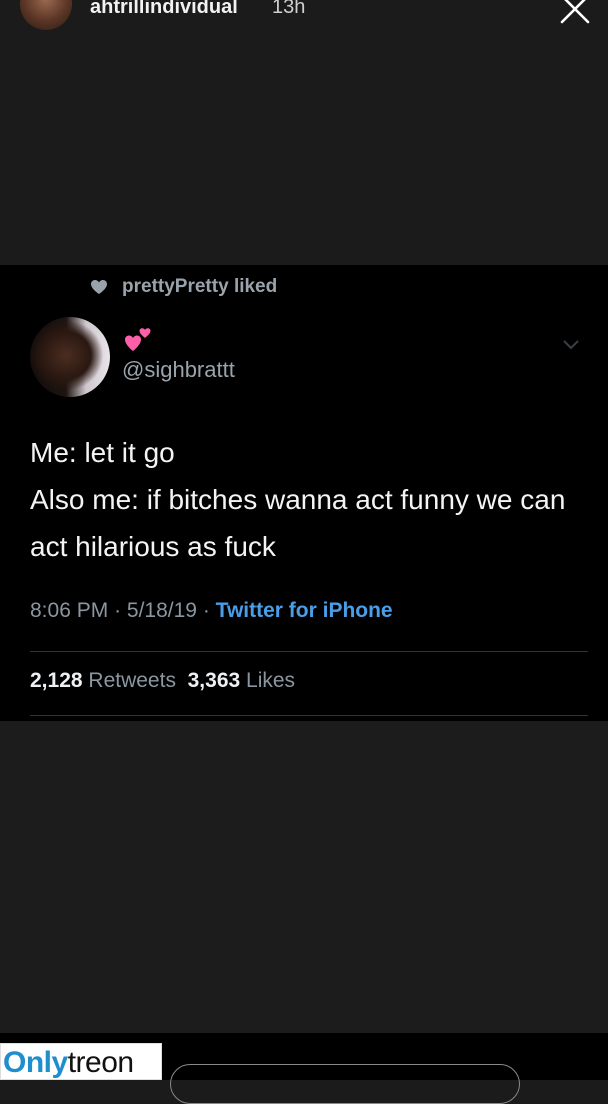  I want to click on two-hearts-emoji-icon, so click(138, 339).